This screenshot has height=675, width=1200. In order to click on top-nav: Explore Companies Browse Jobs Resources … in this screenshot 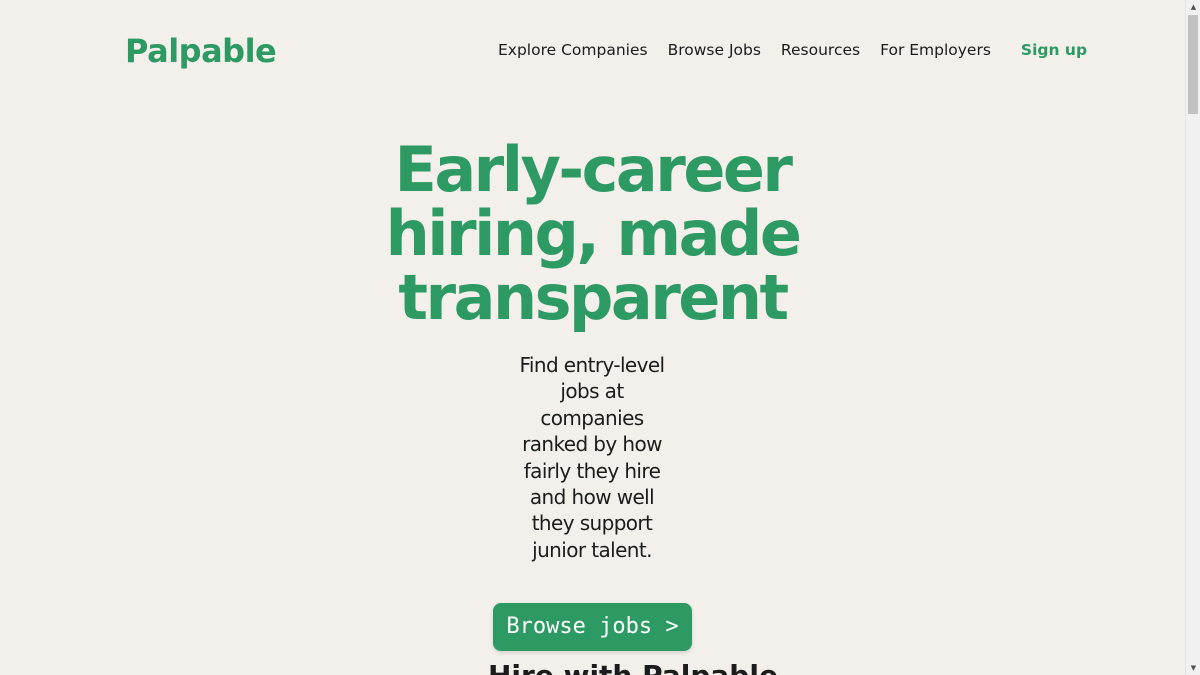, I will do `click(792, 50)`.